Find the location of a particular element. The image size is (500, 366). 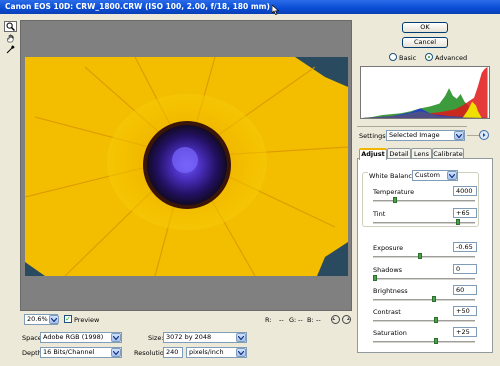

temperature-field: 4000 is located at coordinates (465, 191).